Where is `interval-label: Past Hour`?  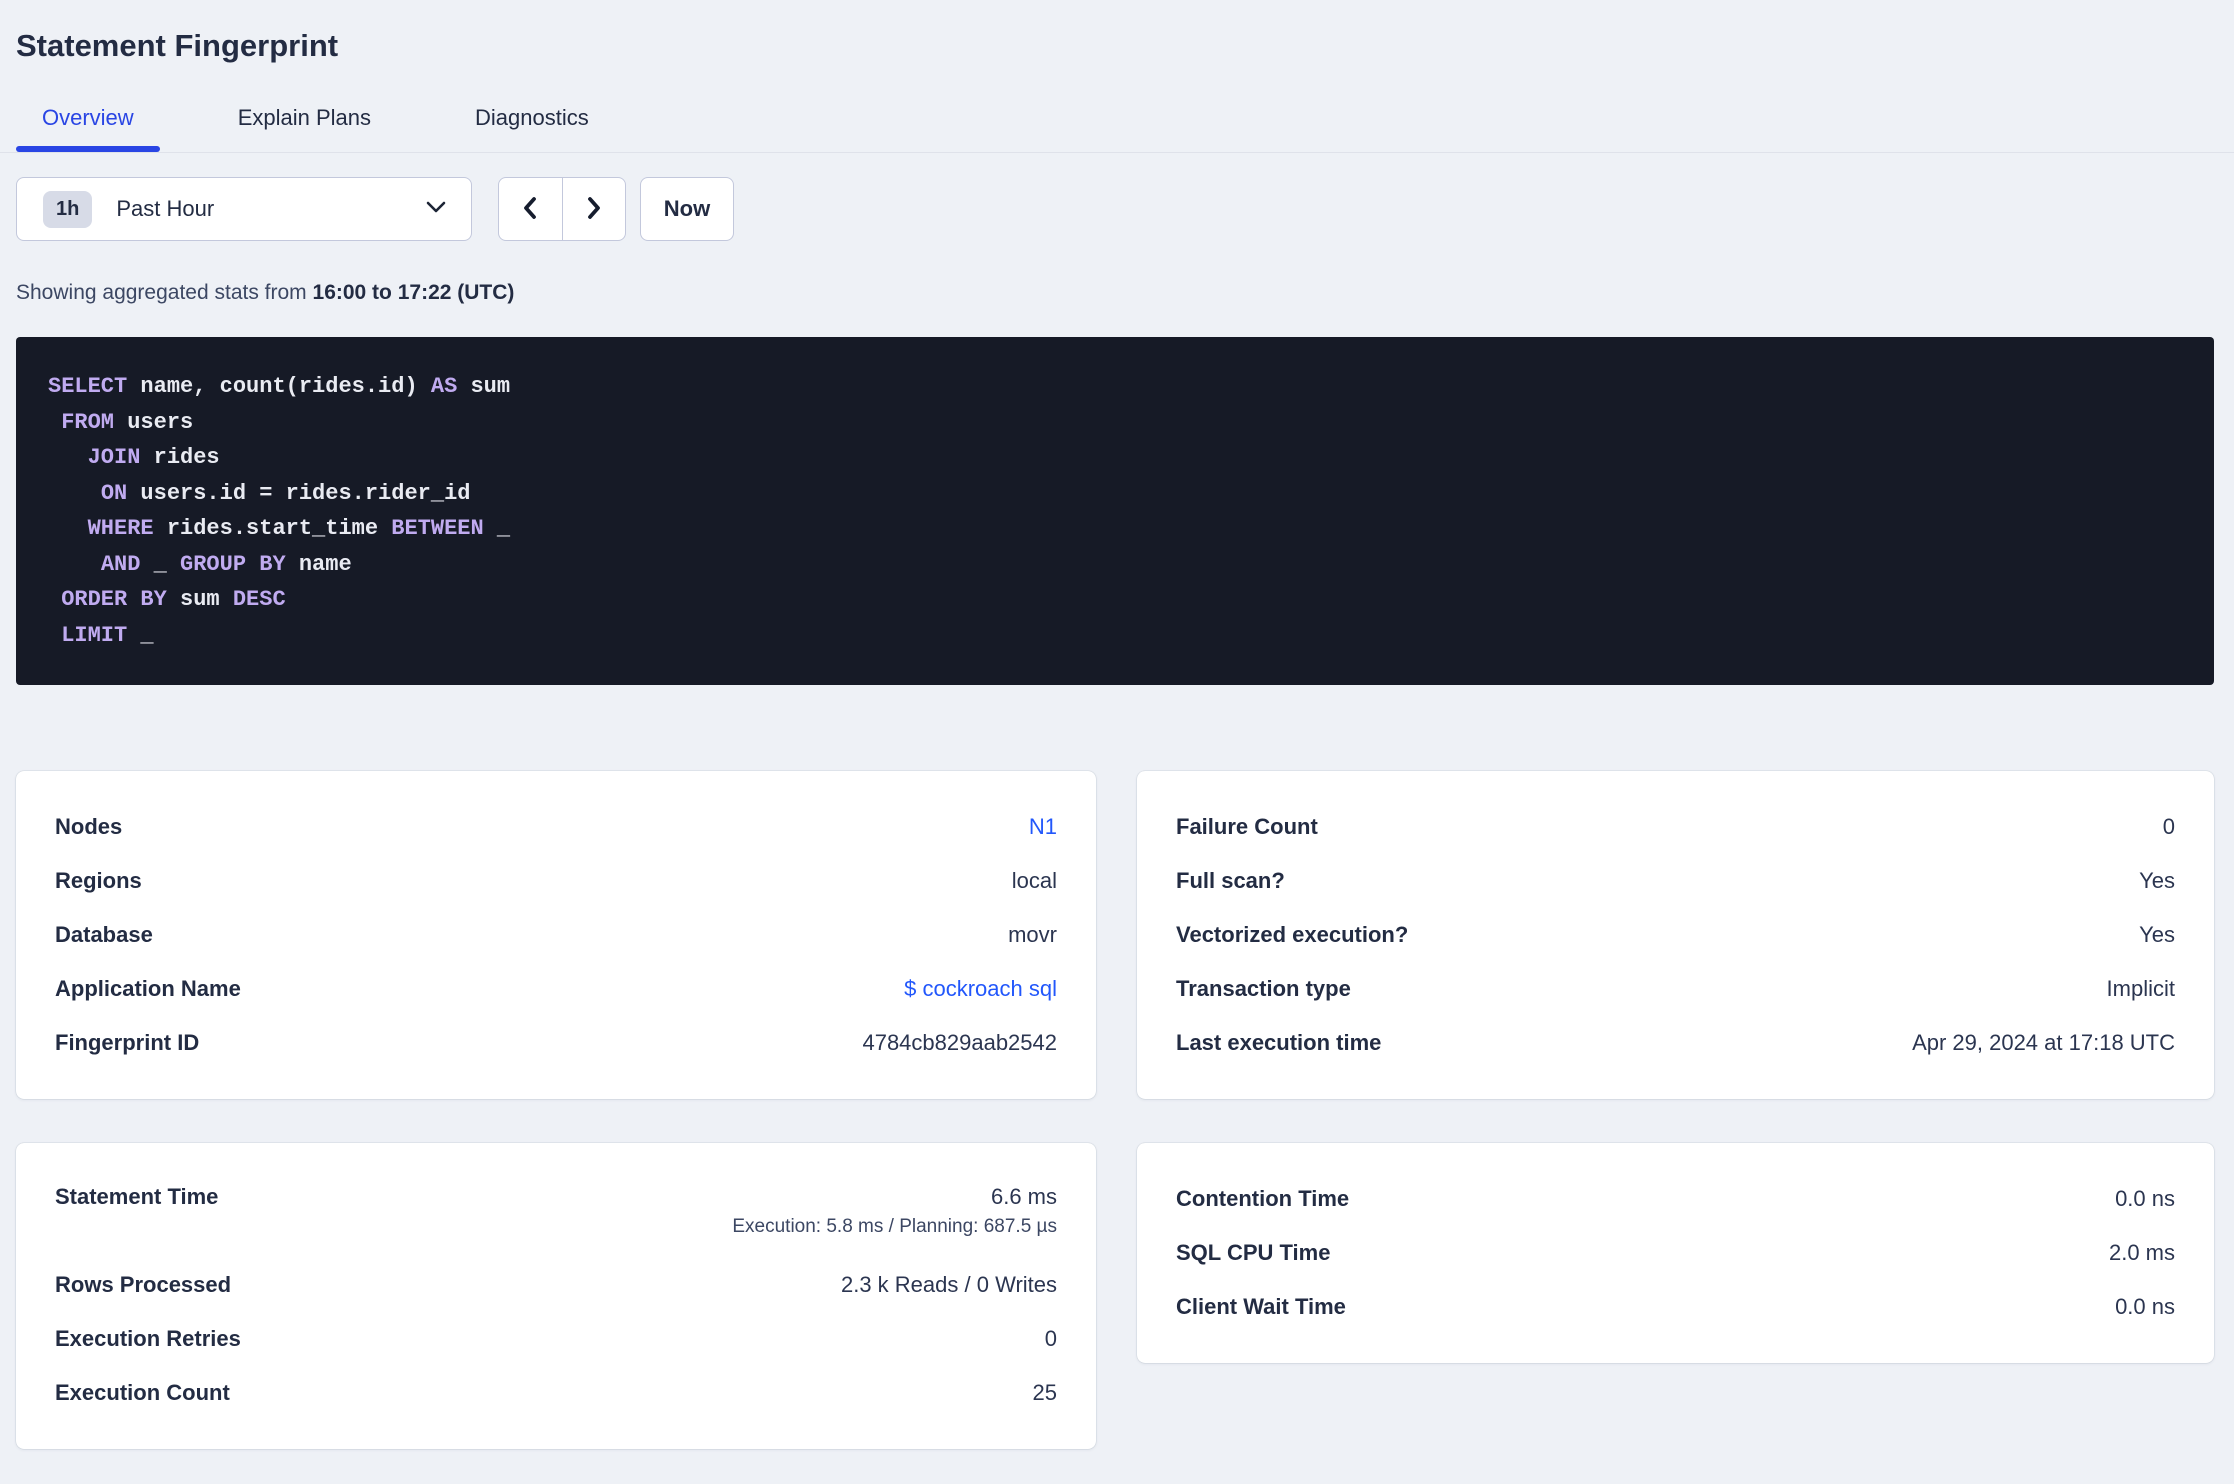 interval-label: Past Hour is located at coordinates (165, 208).